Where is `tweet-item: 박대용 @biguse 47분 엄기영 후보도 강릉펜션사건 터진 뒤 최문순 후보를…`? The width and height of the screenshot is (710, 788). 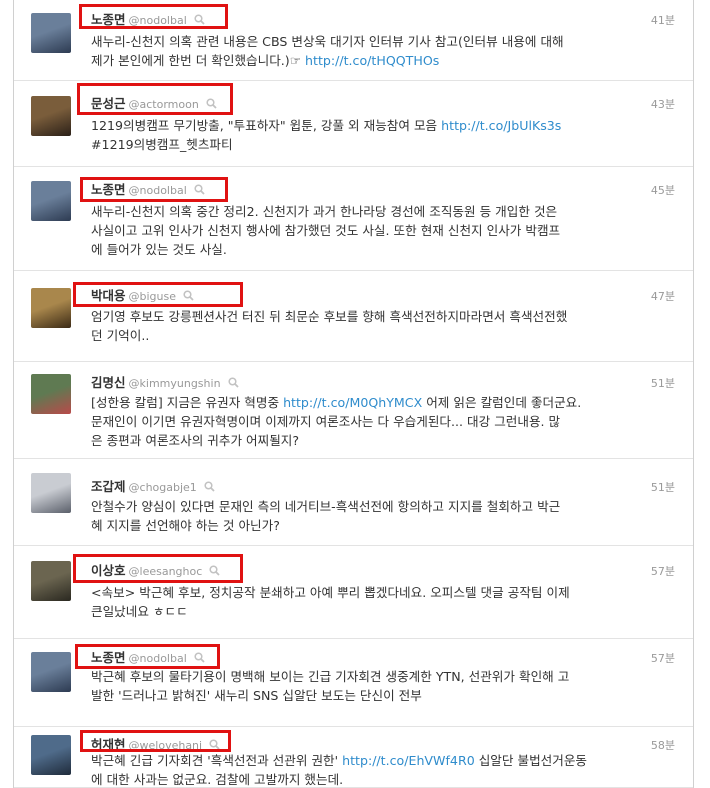
tweet-item: 박대용 @biguse 47분 엄기영 후보도 강릉펜션사건 터진 뒤 최문순 후보를… is located at coordinates (353, 316).